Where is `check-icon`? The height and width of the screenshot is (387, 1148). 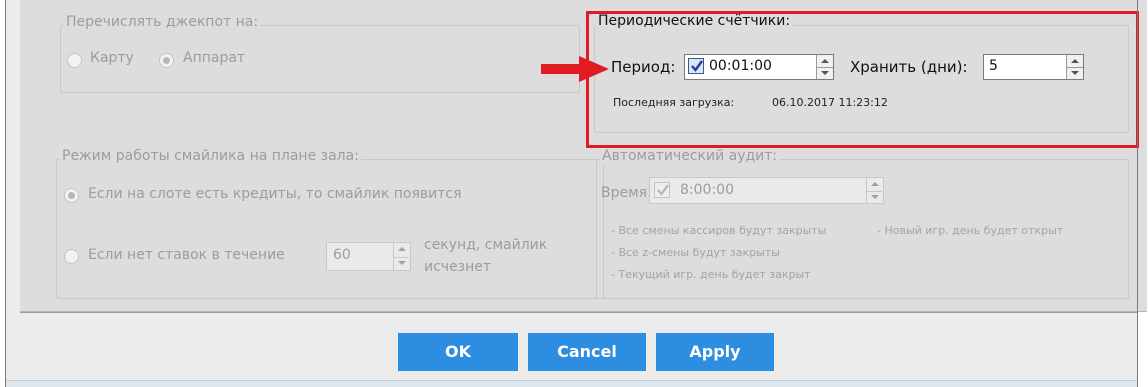 check-icon is located at coordinates (663, 190).